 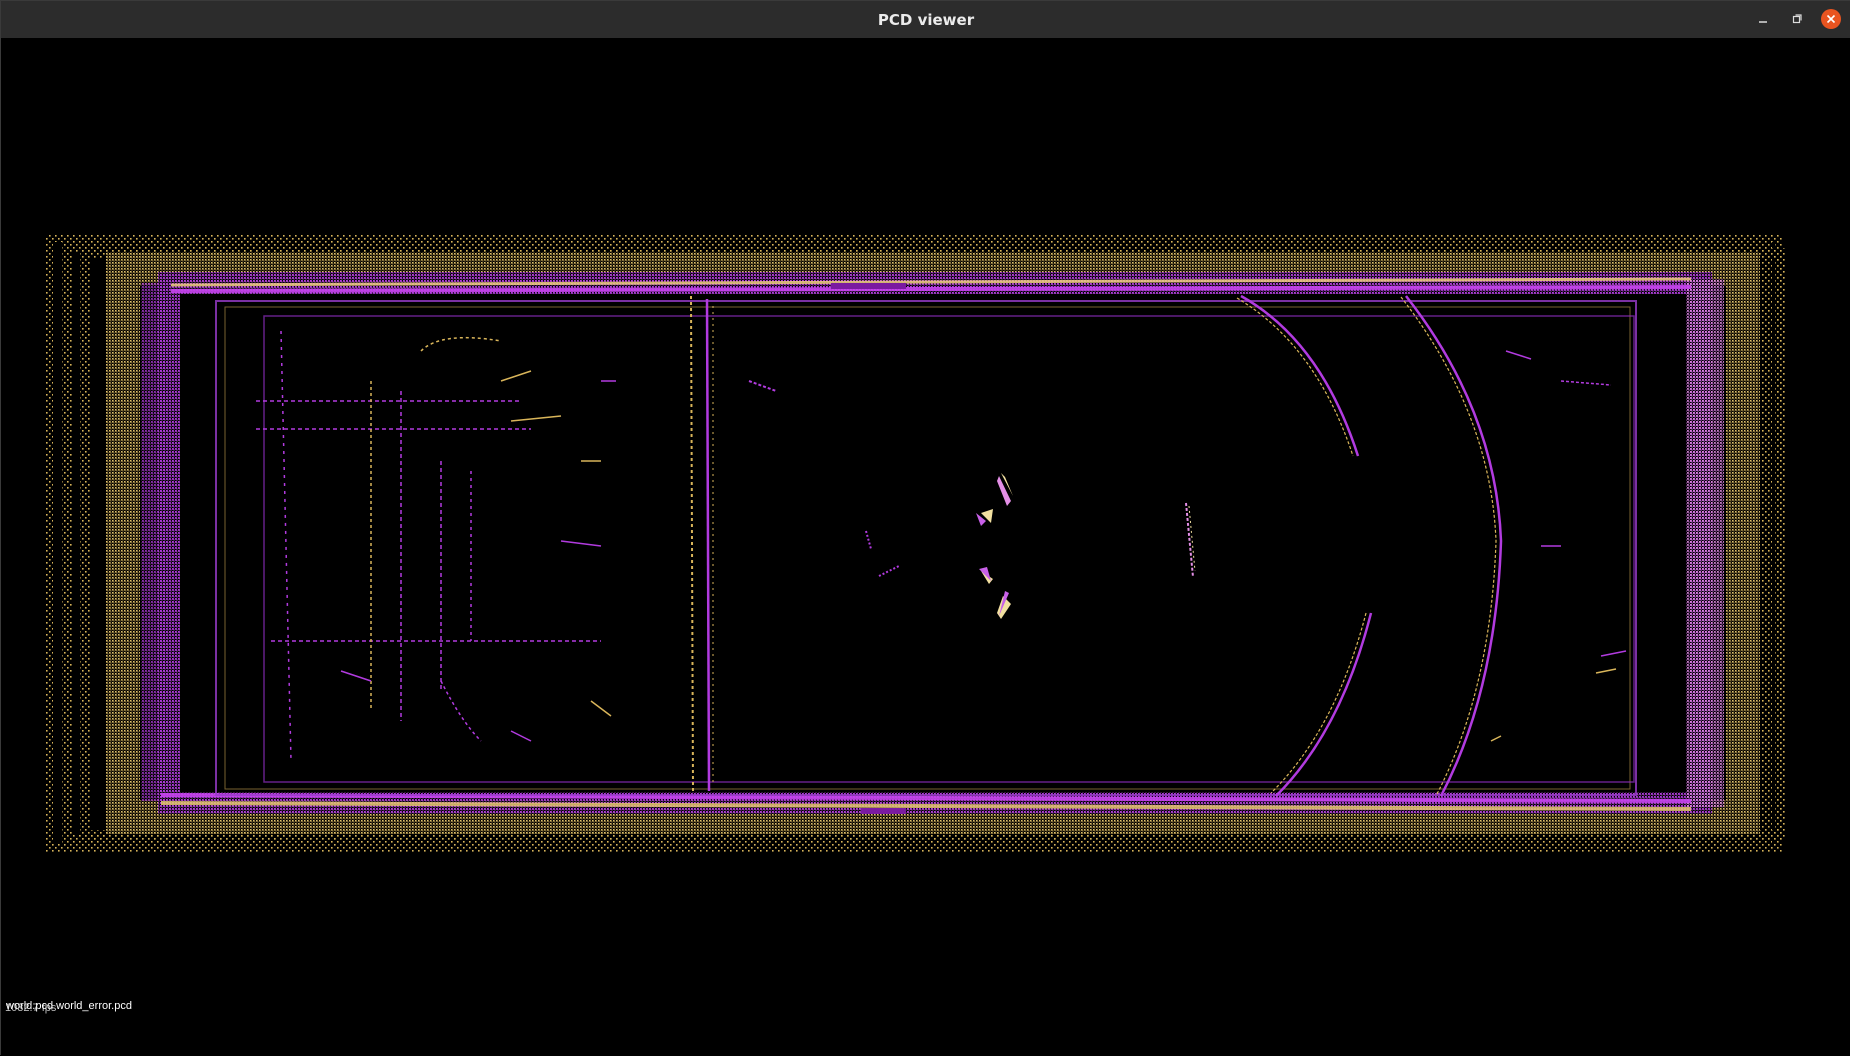 What do you see at coordinates (1558, 546) in the screenshot?
I see `right-structures` at bounding box center [1558, 546].